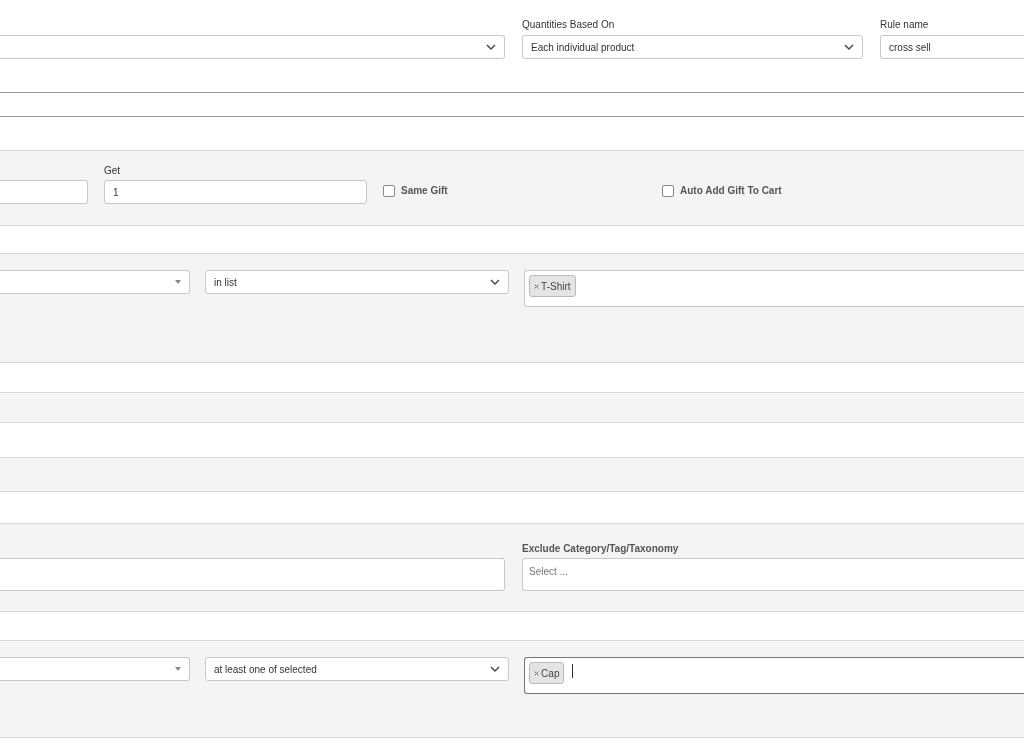  Describe the element at coordinates (692, 47) in the screenshot. I see `dropdown: Each individual product` at that location.